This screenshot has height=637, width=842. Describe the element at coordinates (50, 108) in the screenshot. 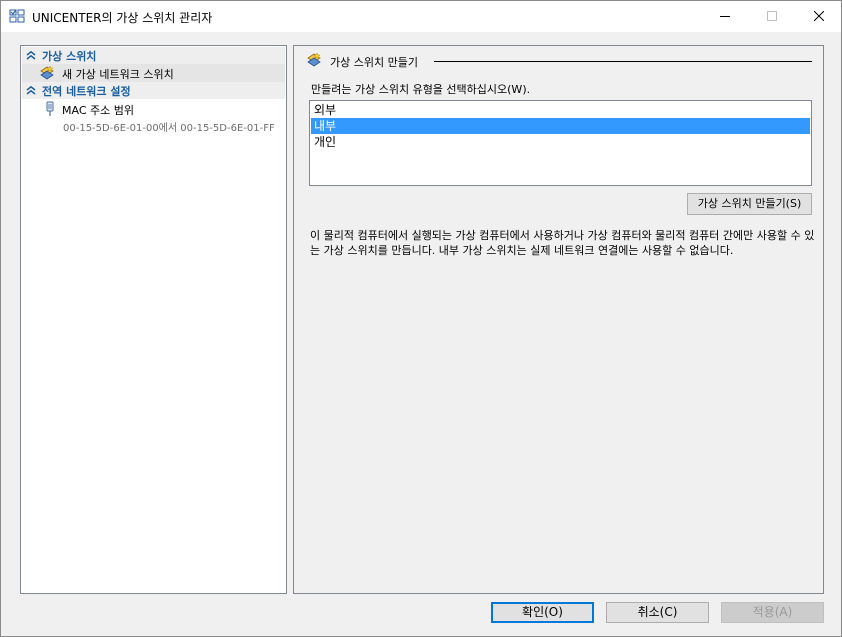

I see `network-adapter-icon` at that location.